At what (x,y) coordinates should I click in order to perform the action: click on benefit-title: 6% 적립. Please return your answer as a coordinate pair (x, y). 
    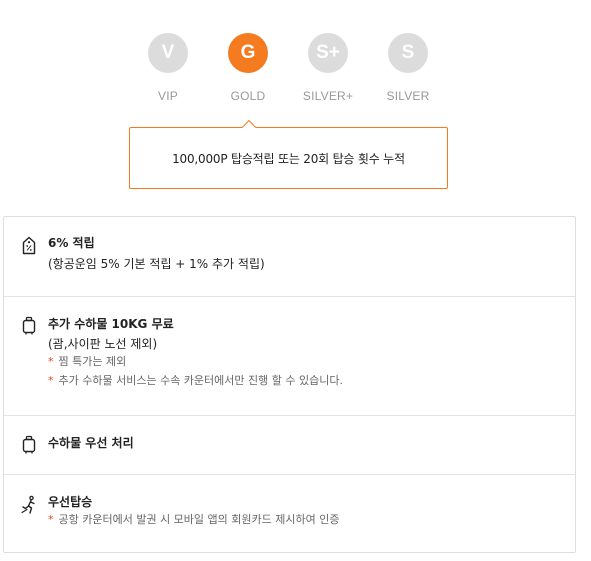
    Looking at the image, I should click on (71, 243).